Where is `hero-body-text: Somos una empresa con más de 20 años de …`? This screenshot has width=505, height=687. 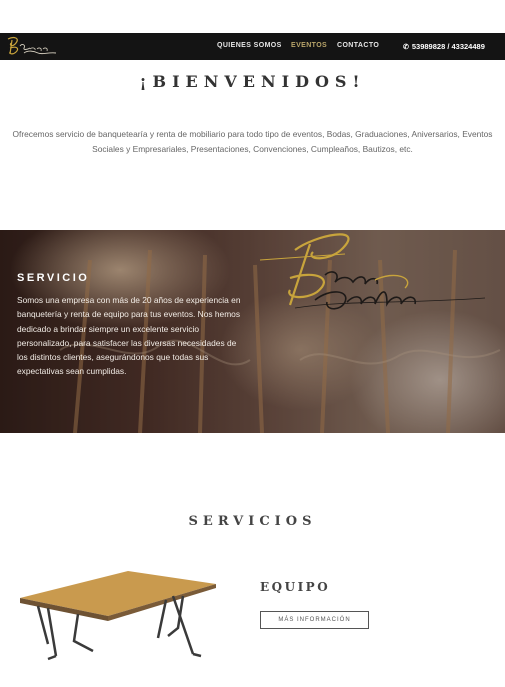 hero-body-text: Somos una empresa con más de 20 años de … is located at coordinates (129, 336).